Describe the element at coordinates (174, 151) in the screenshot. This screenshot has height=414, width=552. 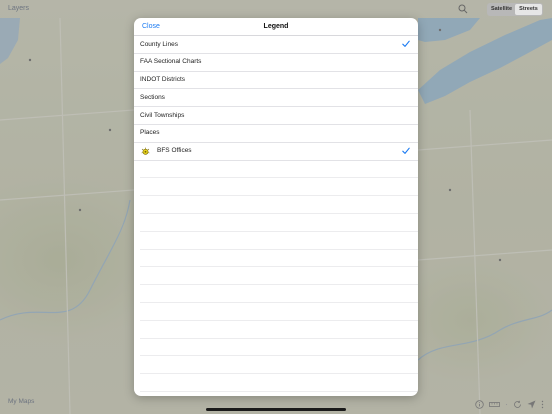
I see `legend-item-label: BFS Offices` at that location.